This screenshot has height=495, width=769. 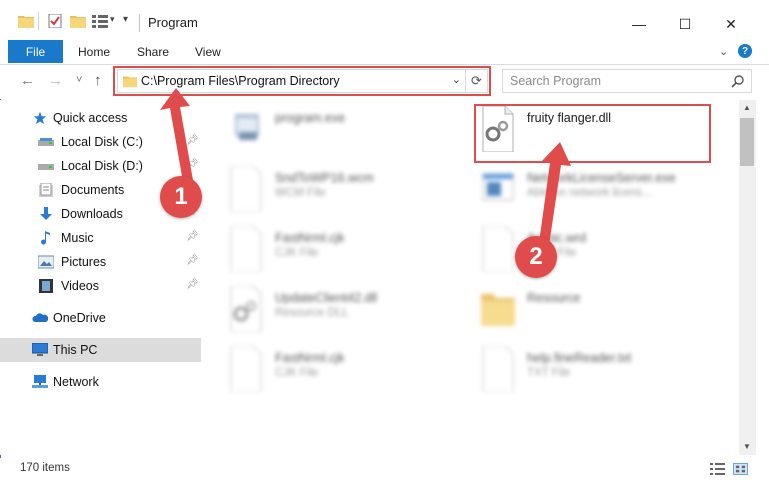 I want to click on sidebar-item-onedrive: OneDrive, so click(x=100, y=318).